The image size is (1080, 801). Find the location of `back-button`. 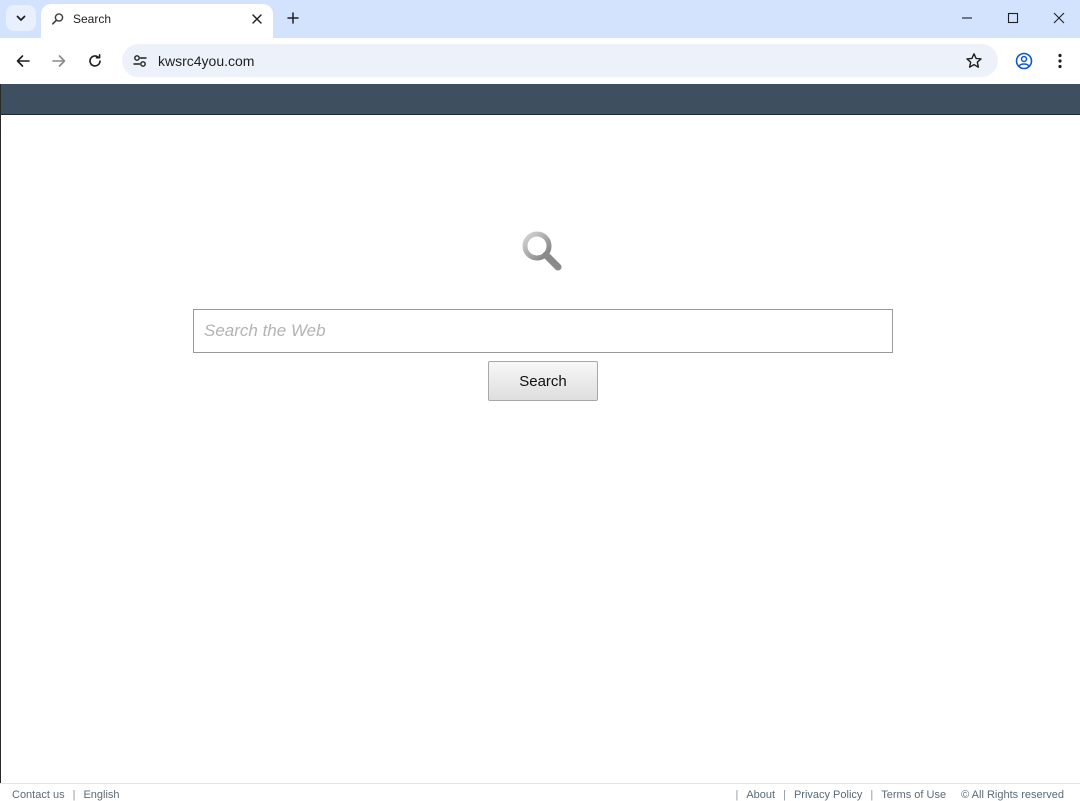

back-button is located at coordinates (23, 61).